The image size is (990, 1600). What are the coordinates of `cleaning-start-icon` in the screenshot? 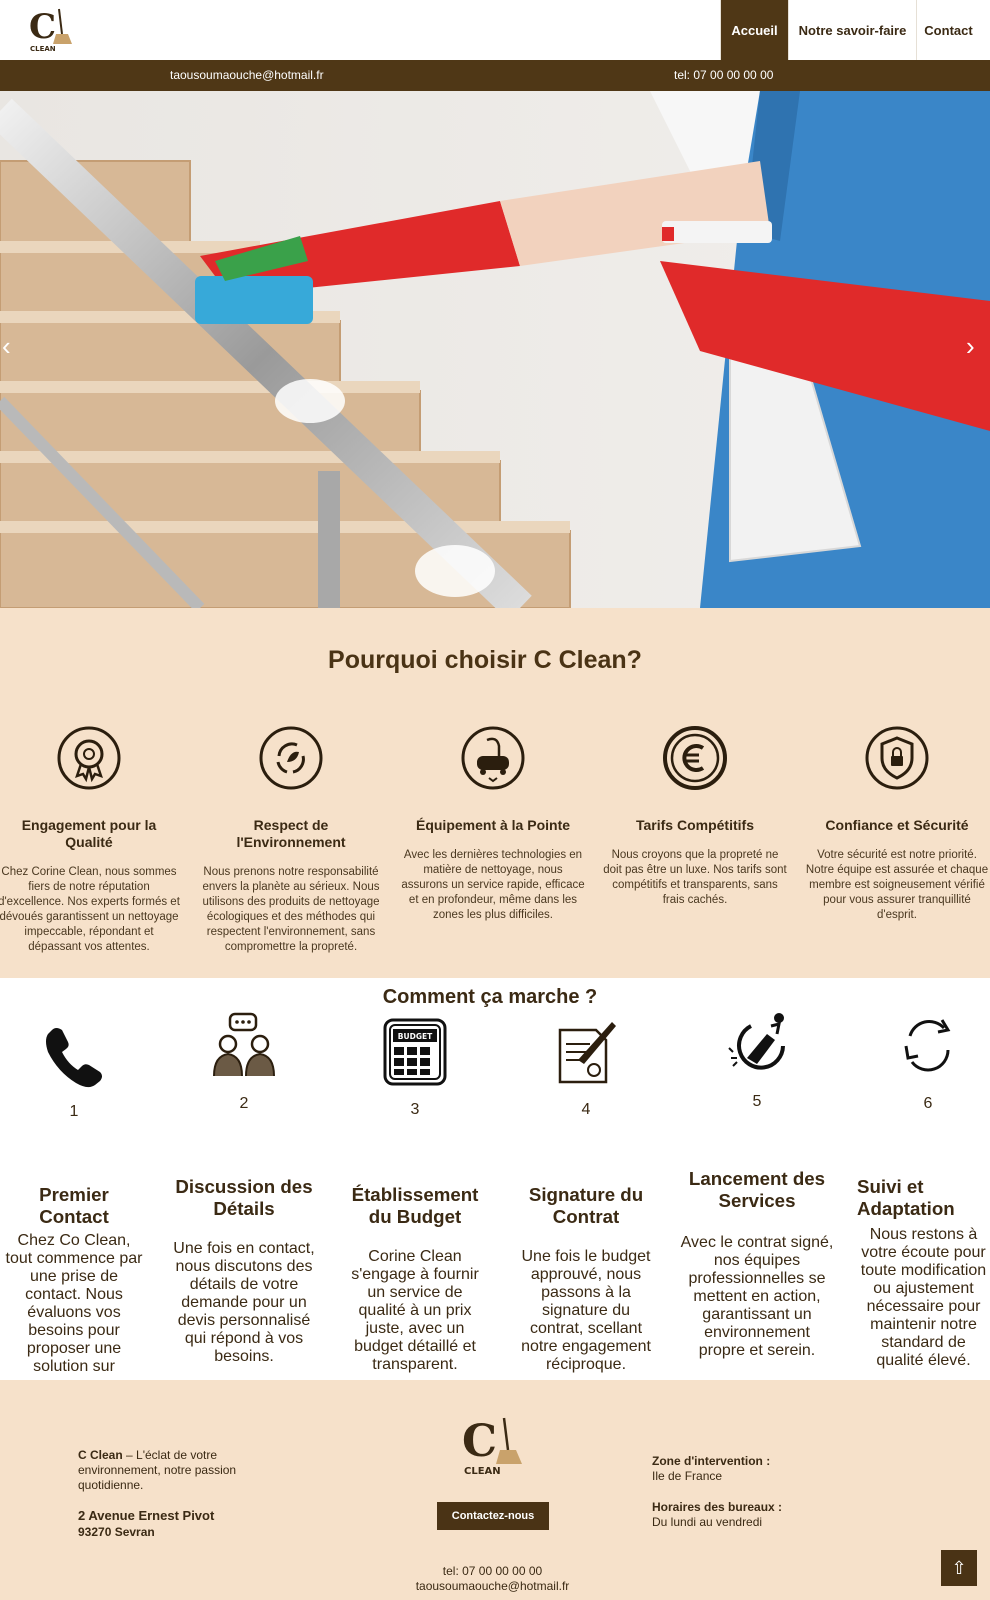 It's located at (756, 1041).